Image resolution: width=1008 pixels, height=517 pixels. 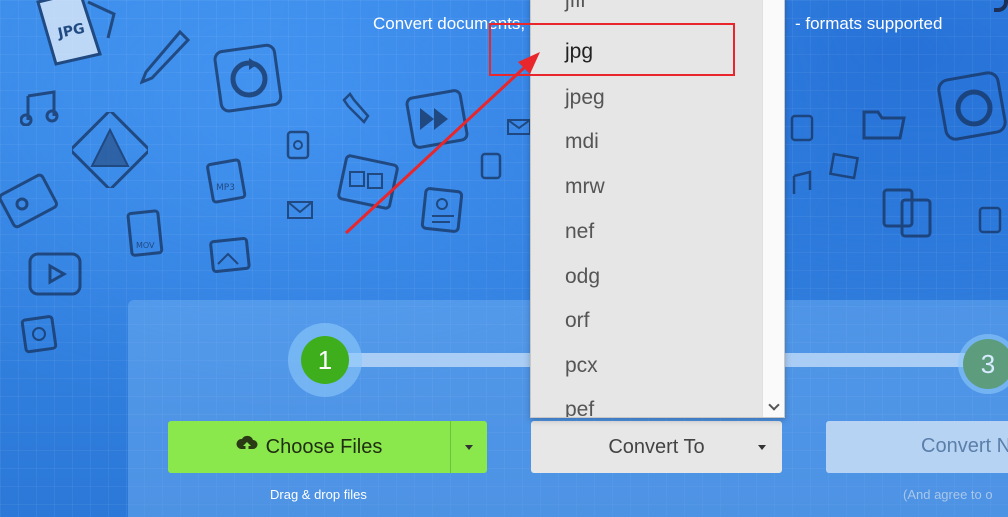 I want to click on scroll-down-chevron-icon, so click(x=774, y=405).